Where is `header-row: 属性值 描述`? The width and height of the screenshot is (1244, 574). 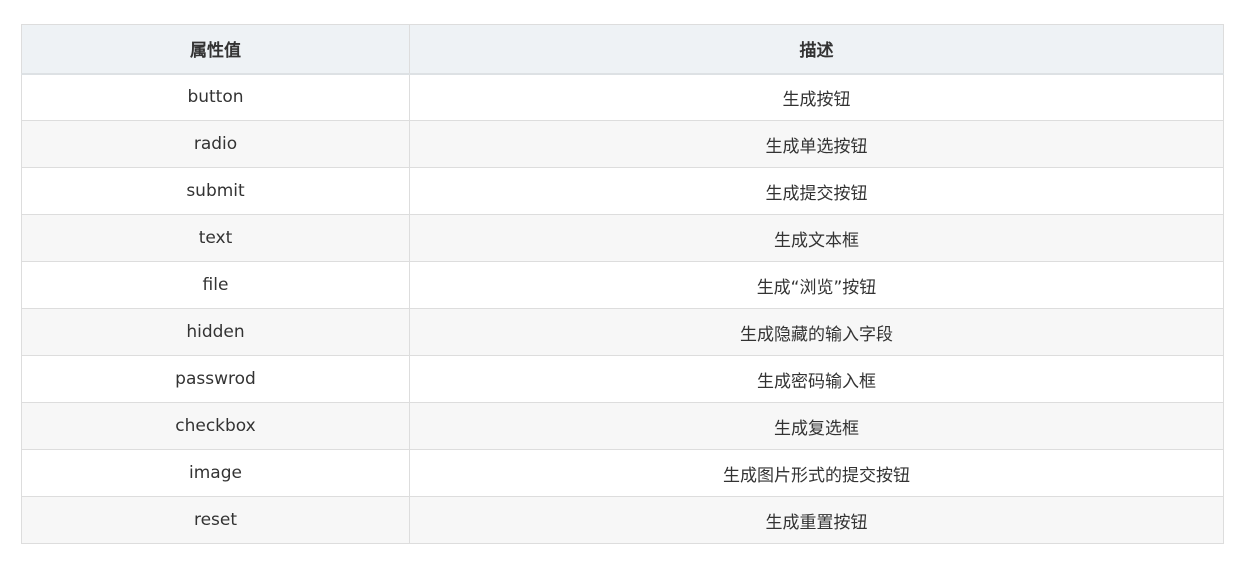
header-row: 属性值 描述 is located at coordinates (622, 49).